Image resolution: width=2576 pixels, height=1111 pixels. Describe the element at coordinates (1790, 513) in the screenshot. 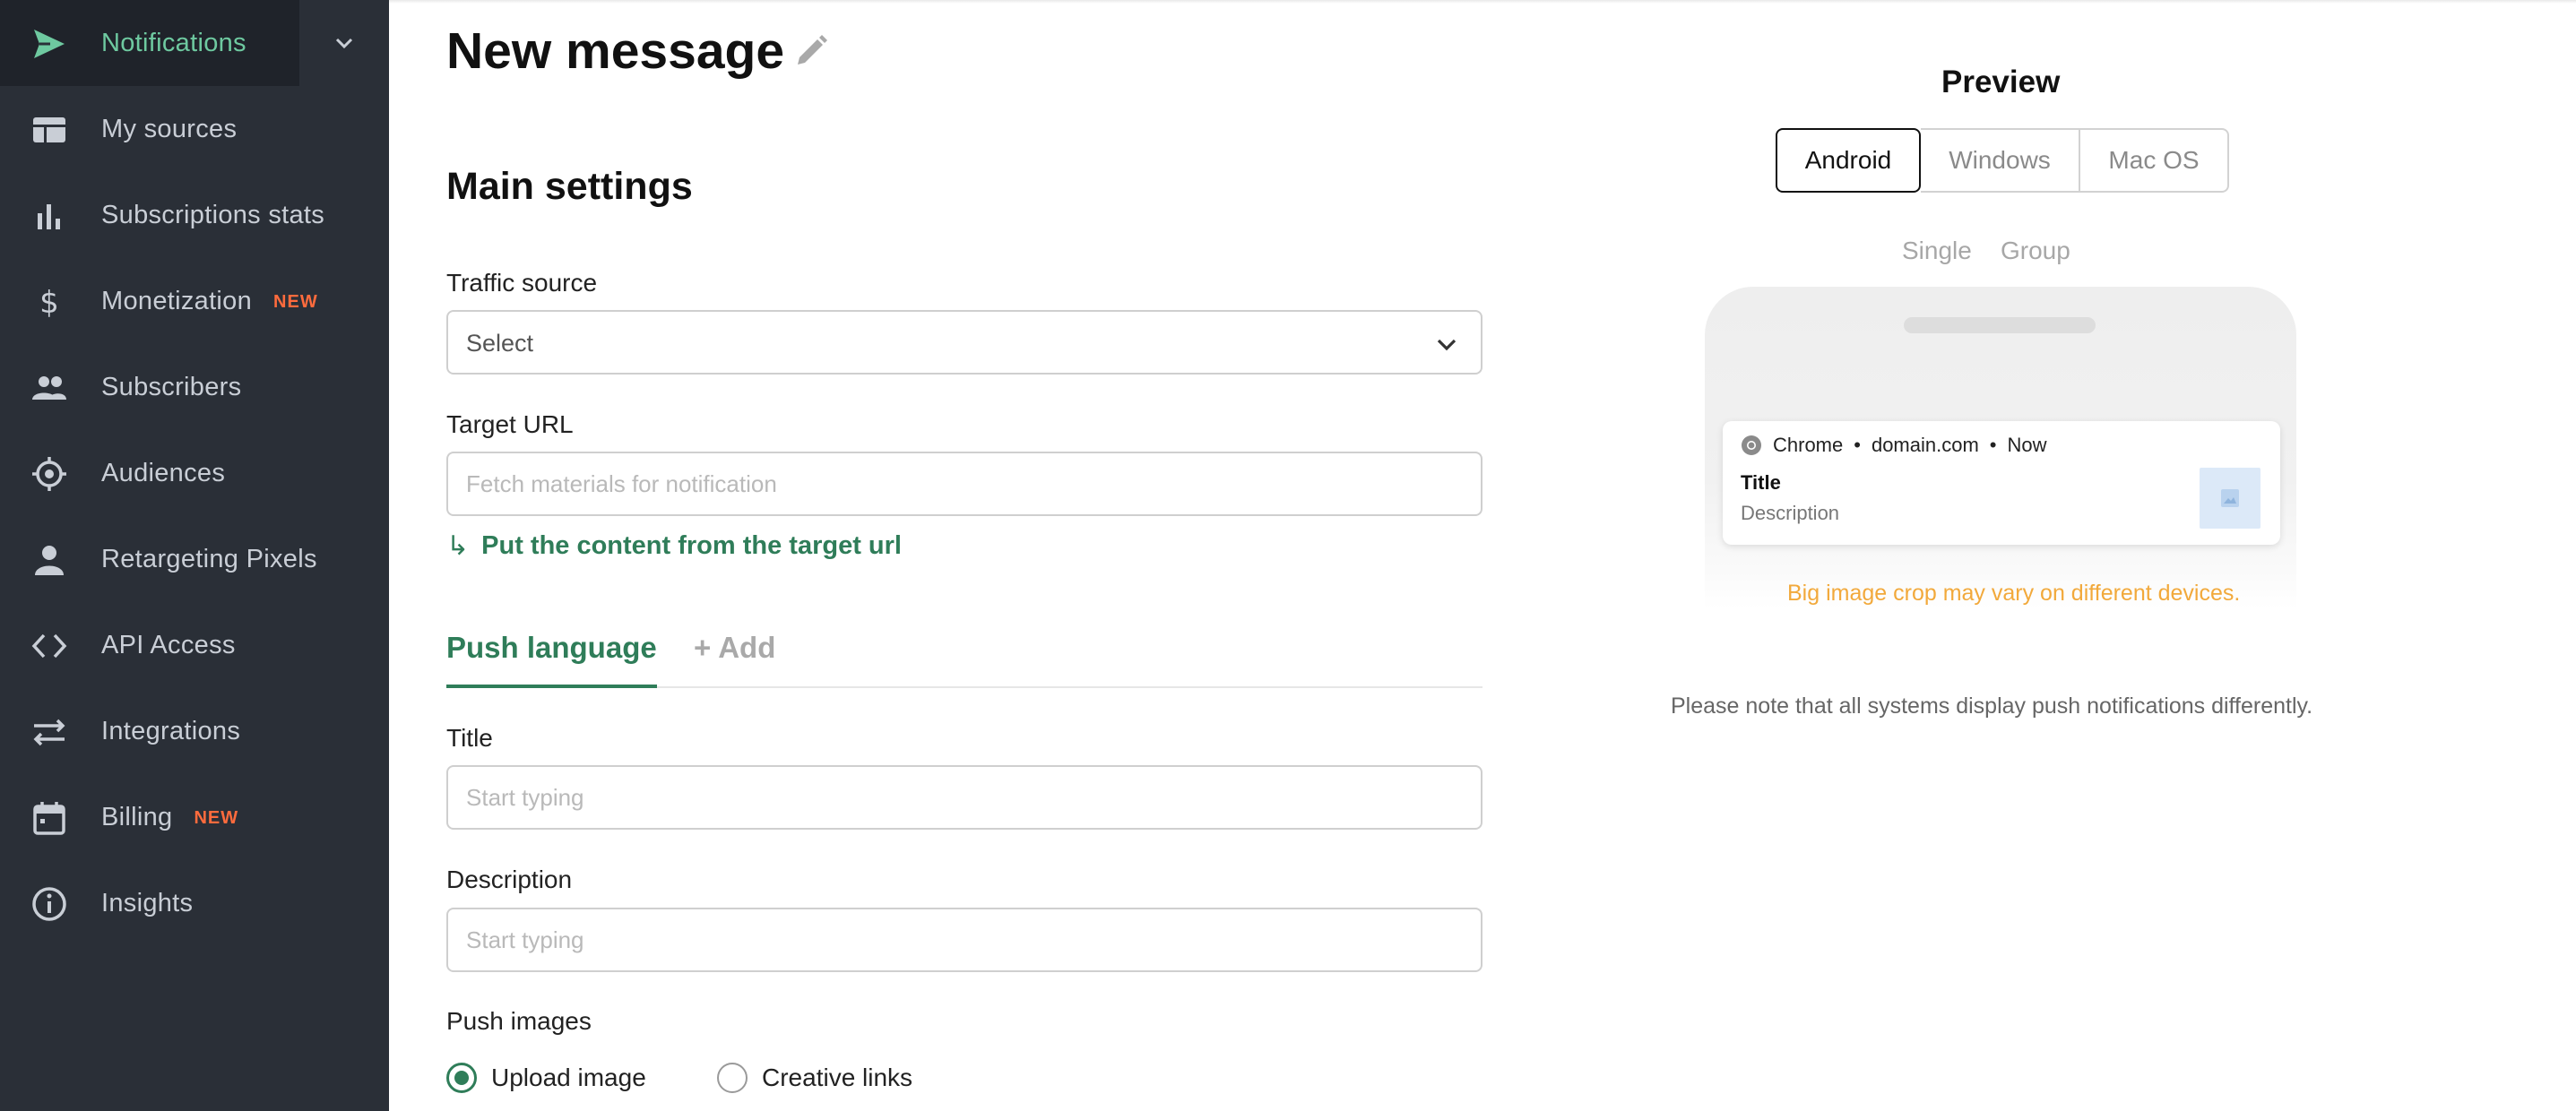

I see `notification-description: Description` at that location.